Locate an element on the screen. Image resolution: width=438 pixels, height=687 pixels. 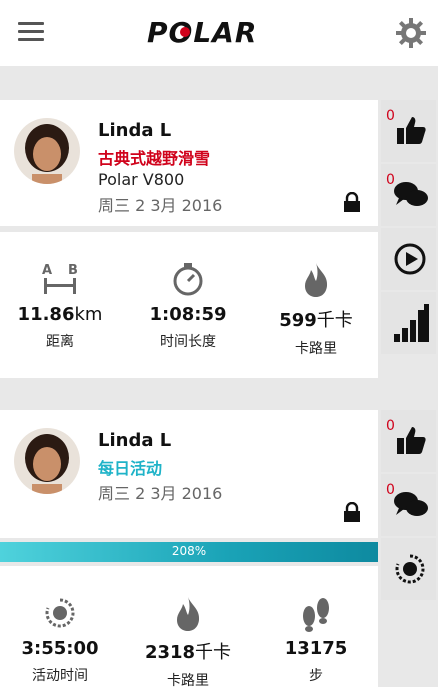
stat-active-time: 3:55:00 活动时间 is located at coordinates (60, 640).